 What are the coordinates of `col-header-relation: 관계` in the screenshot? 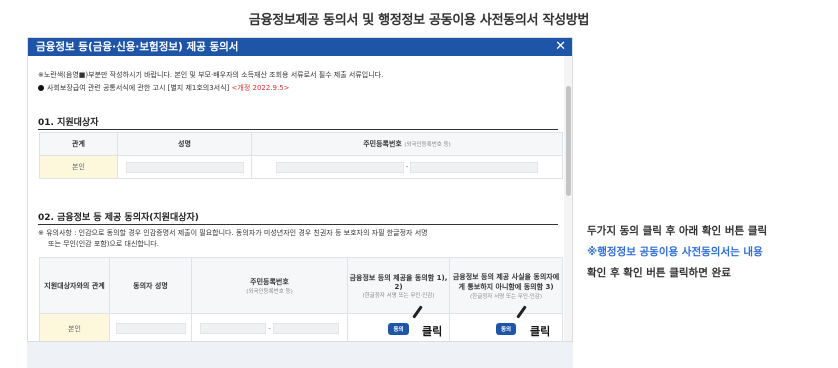 It's located at (78, 144).